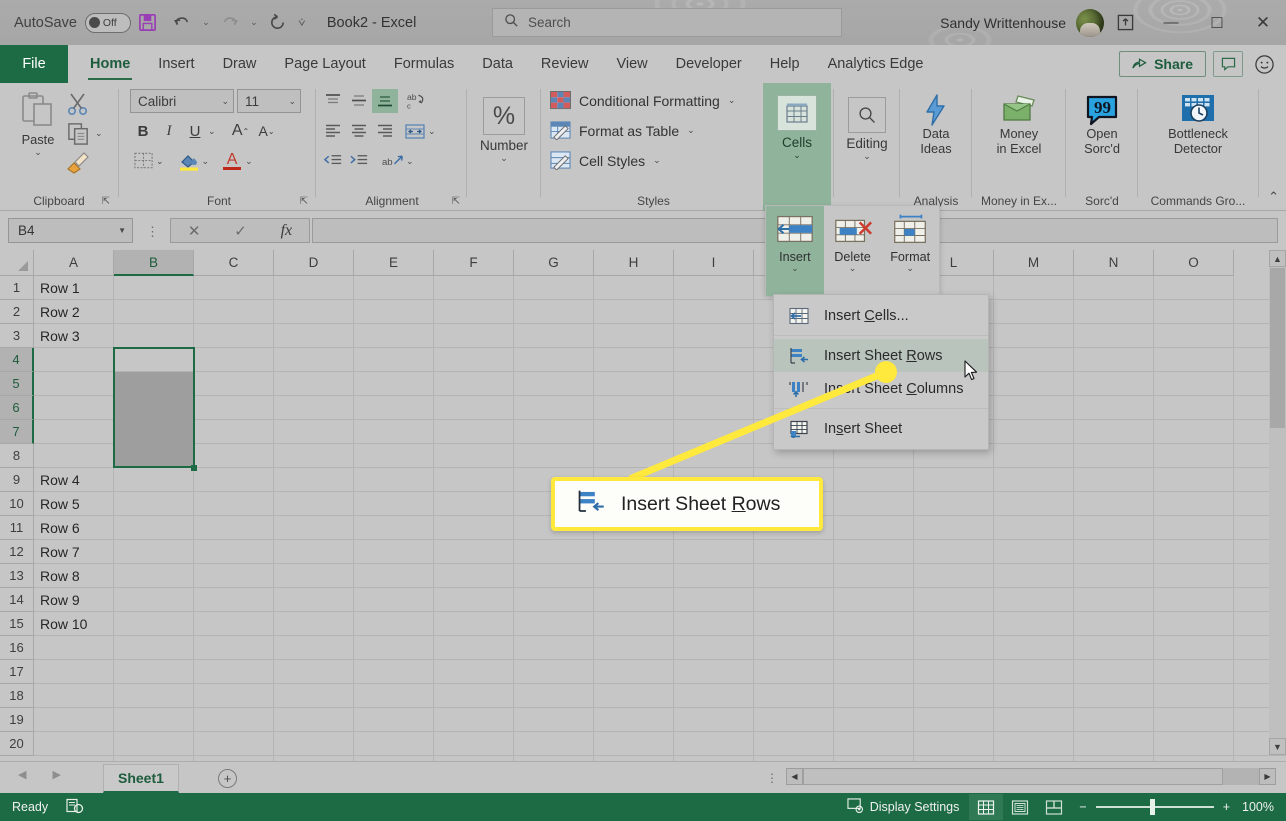 The image size is (1286, 821). I want to click on insert-split-button: Insert ⌄, so click(795, 251).